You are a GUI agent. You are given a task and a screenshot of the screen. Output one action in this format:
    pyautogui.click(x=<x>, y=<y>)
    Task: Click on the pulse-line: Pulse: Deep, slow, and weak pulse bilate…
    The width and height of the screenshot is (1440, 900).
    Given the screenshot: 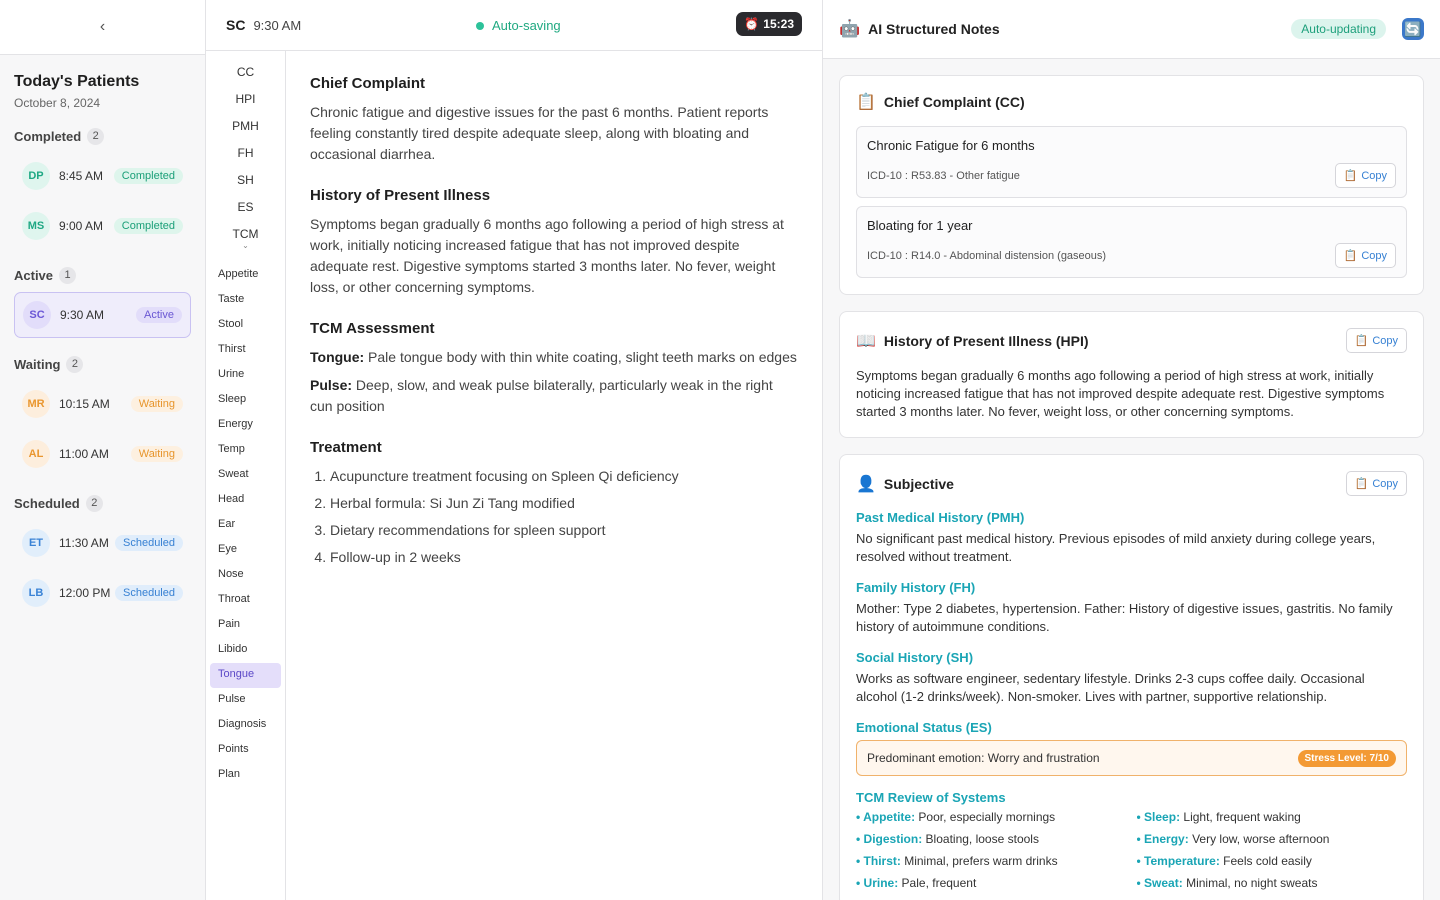 What is the action you would take?
    pyautogui.click(x=554, y=396)
    